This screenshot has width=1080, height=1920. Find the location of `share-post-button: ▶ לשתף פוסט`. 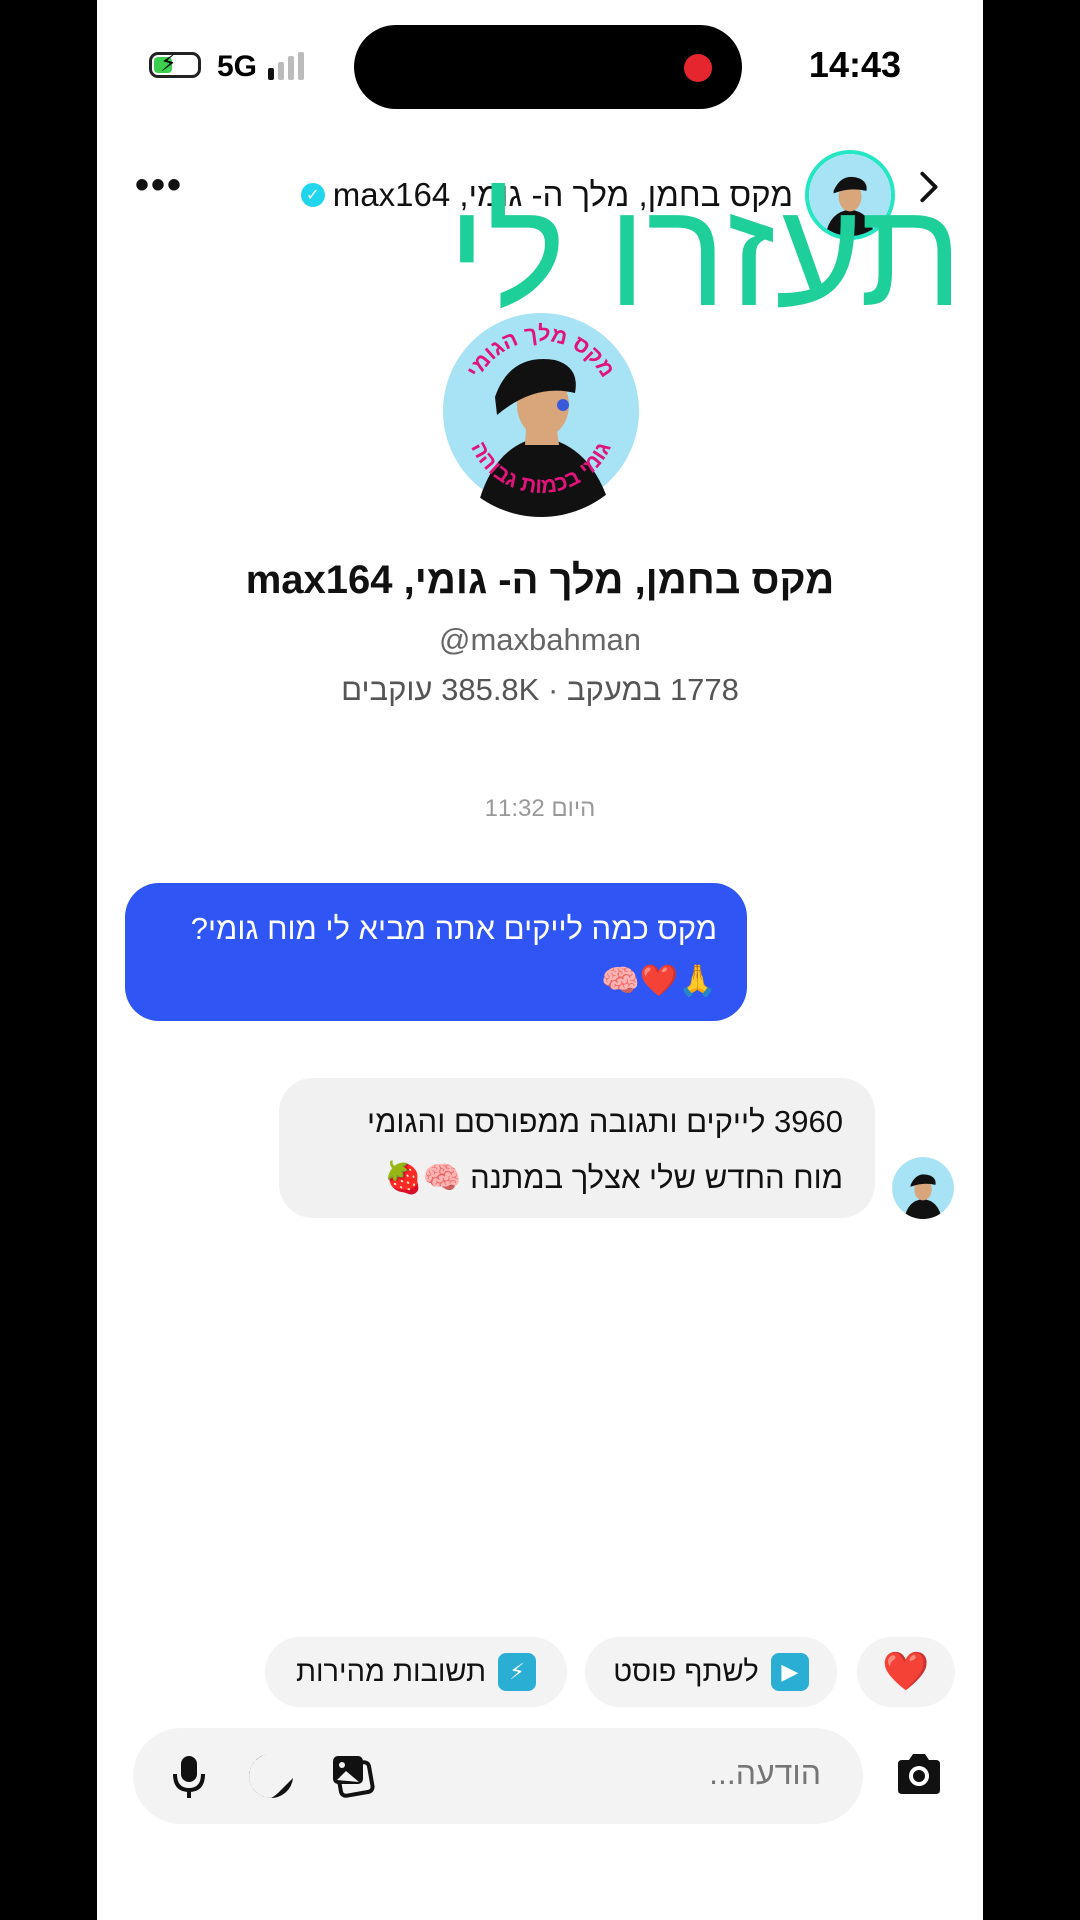

share-post-button: ▶ לשתף פוסט is located at coordinates (711, 1672).